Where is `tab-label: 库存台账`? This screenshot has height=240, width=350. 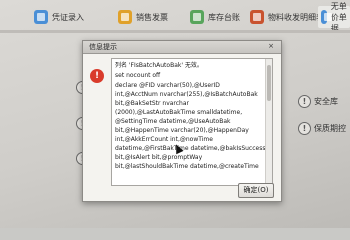
tab-label: 库存台账 is located at coordinates (224, 17).